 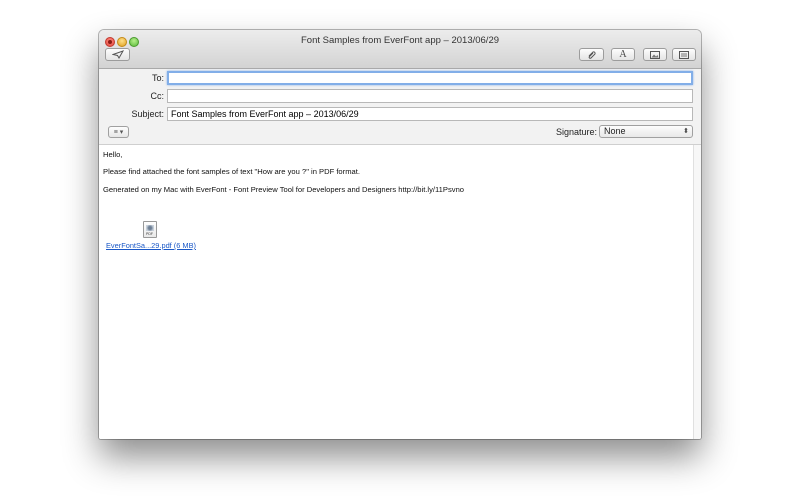 What do you see at coordinates (150, 229) in the screenshot?
I see `pdf-file-icon: PDF` at bounding box center [150, 229].